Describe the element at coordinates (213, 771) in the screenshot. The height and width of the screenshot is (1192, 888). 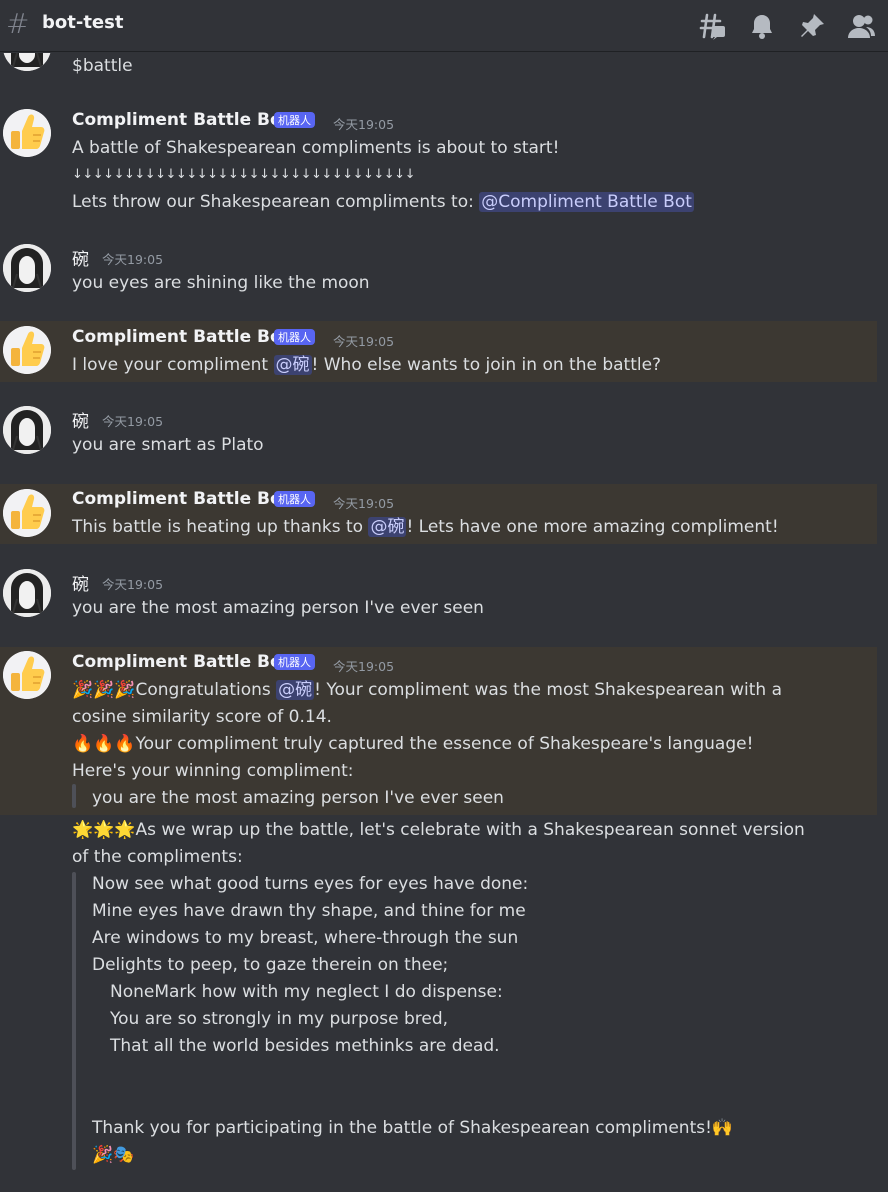
I see `message-line: Here's your winning compliment:` at that location.